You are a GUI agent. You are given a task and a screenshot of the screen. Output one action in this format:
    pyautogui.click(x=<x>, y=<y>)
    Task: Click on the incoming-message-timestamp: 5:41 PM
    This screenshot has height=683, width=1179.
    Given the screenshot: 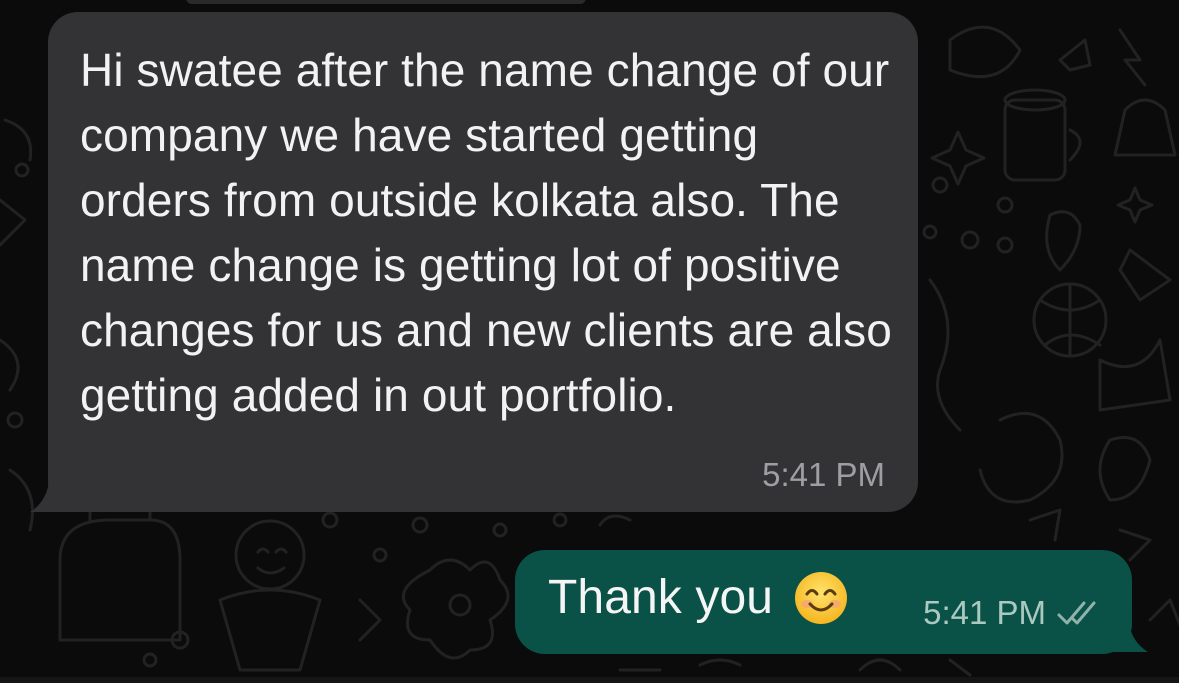 What is the action you would take?
    pyautogui.click(x=823, y=474)
    